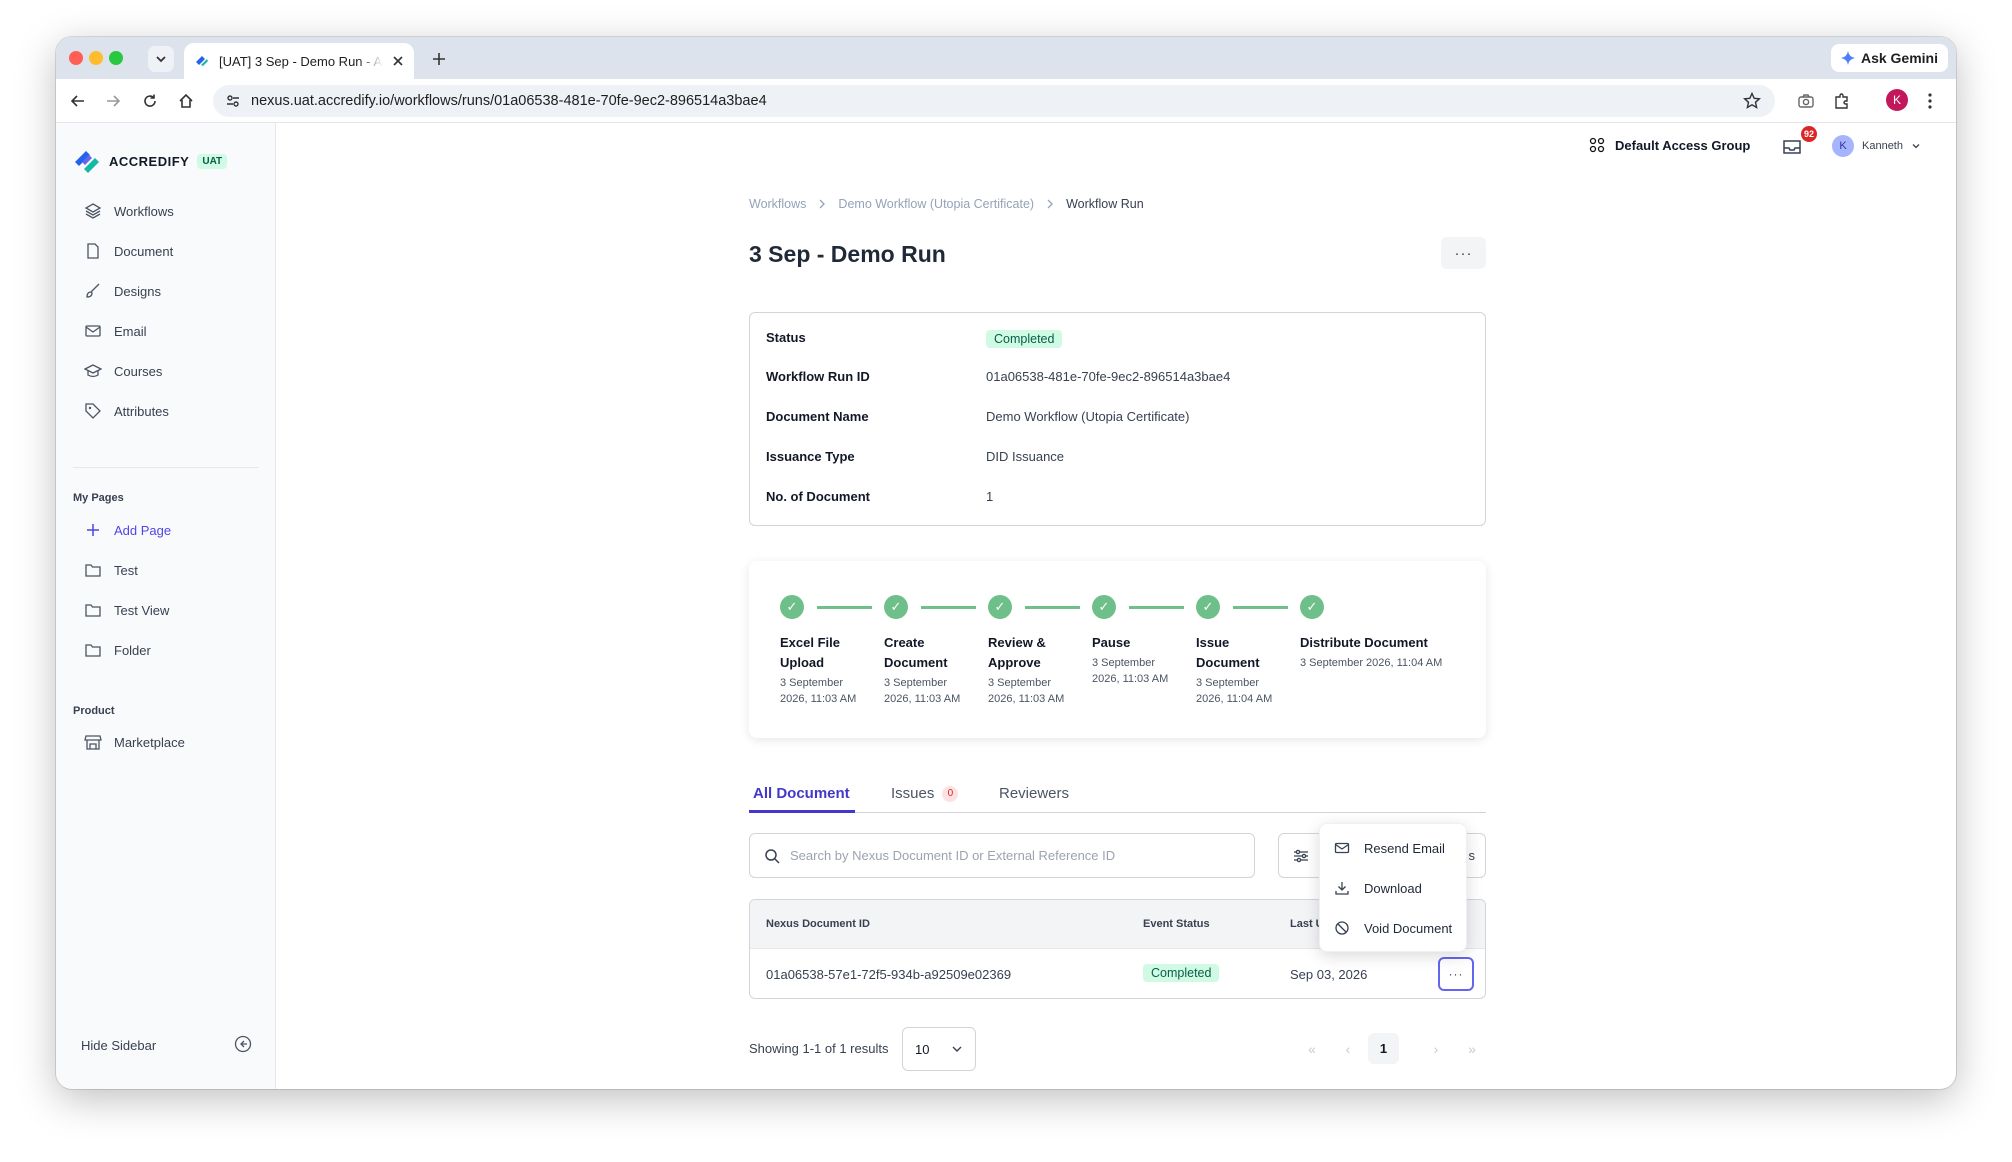  What do you see at coordinates (1930, 101) in the screenshot?
I see `browser-menu-button` at bounding box center [1930, 101].